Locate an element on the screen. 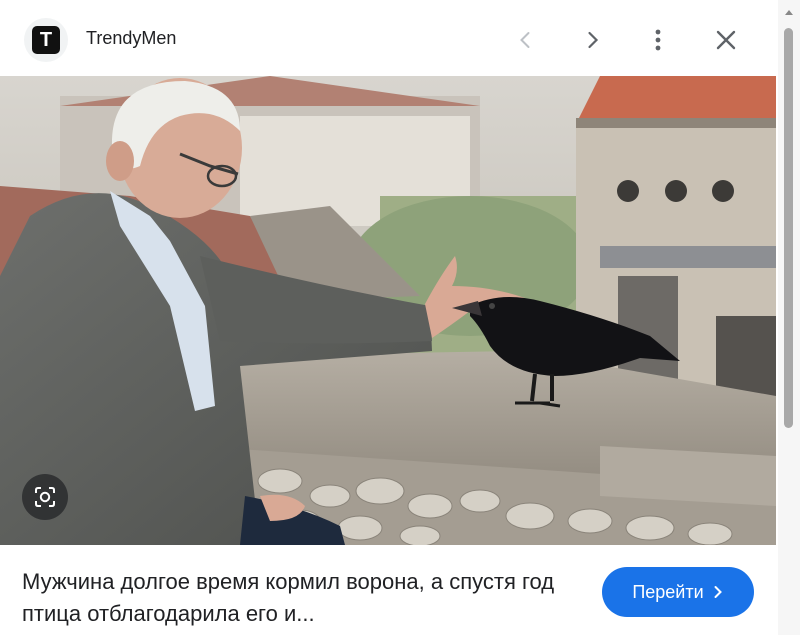 This screenshot has width=800, height=635. scrollbar is located at coordinates (789, 317).